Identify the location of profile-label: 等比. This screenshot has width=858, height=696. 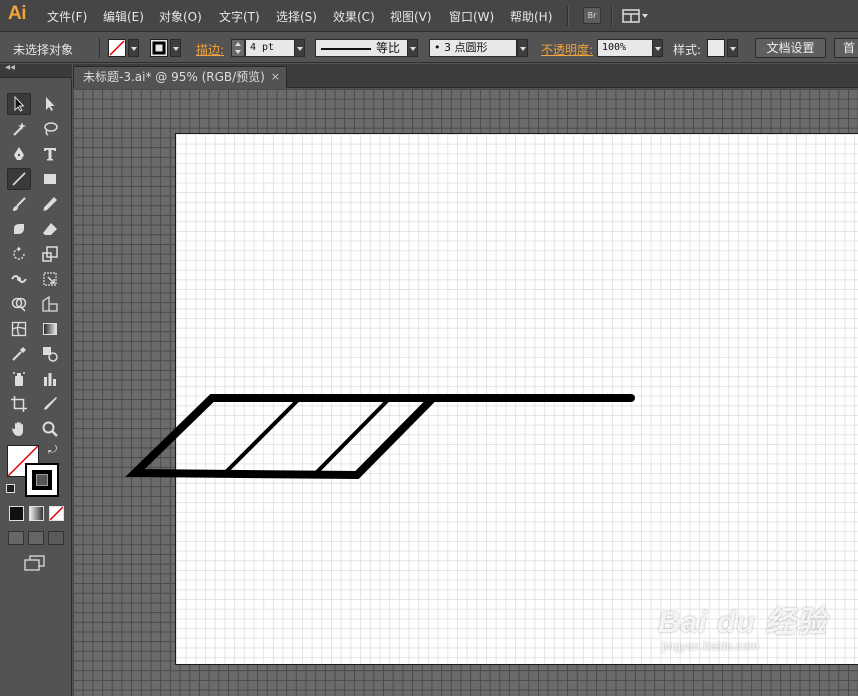
(387, 48).